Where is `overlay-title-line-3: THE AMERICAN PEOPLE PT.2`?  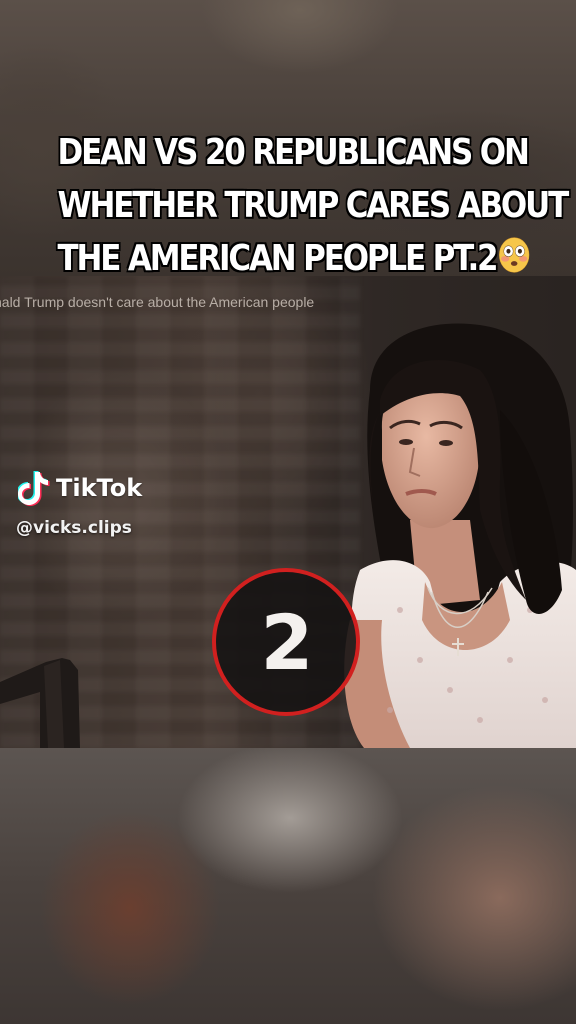
overlay-title-line-3: THE AMERICAN PEOPLE PT.2 is located at coordinates (293, 258).